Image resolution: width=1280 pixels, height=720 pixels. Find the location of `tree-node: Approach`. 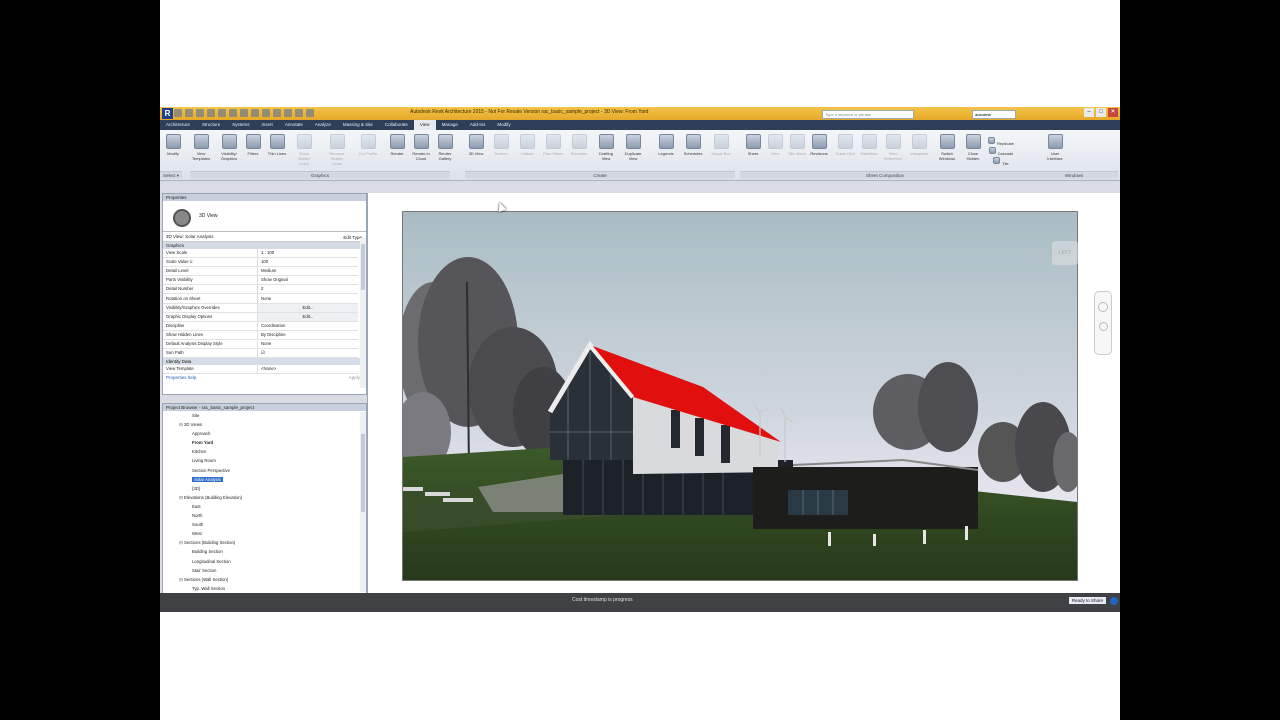

tree-node: Approach is located at coordinates (264, 433).